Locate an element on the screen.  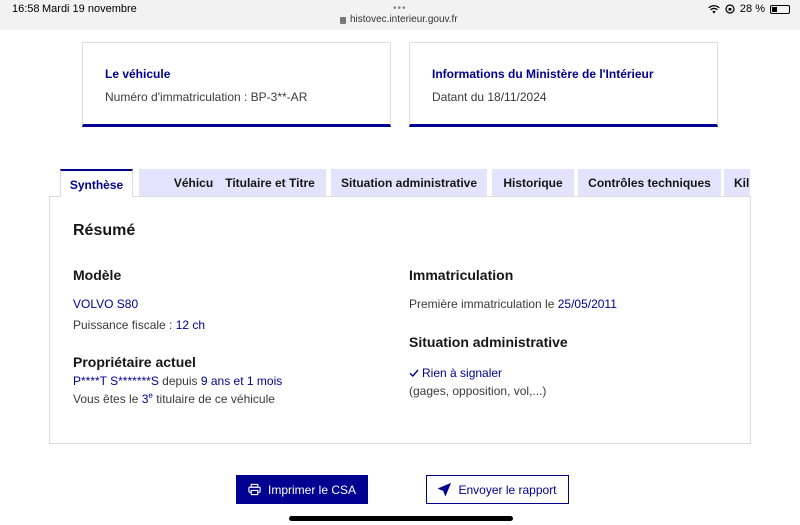
first-registration-label: Première immatriculation le is located at coordinates (483, 304).